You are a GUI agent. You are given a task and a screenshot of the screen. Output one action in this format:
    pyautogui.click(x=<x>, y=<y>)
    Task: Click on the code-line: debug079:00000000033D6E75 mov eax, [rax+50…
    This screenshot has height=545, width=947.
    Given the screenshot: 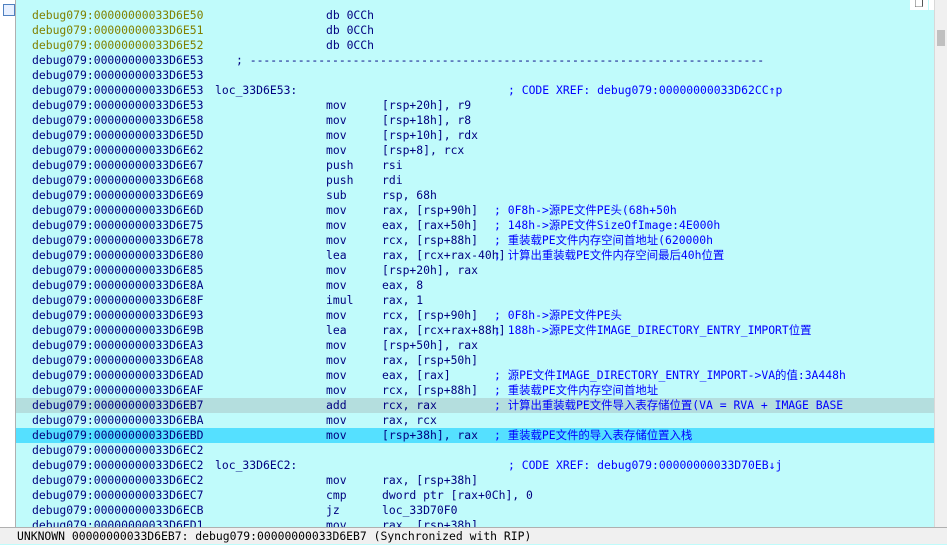 What is the action you would take?
    pyautogui.click(x=475, y=225)
    